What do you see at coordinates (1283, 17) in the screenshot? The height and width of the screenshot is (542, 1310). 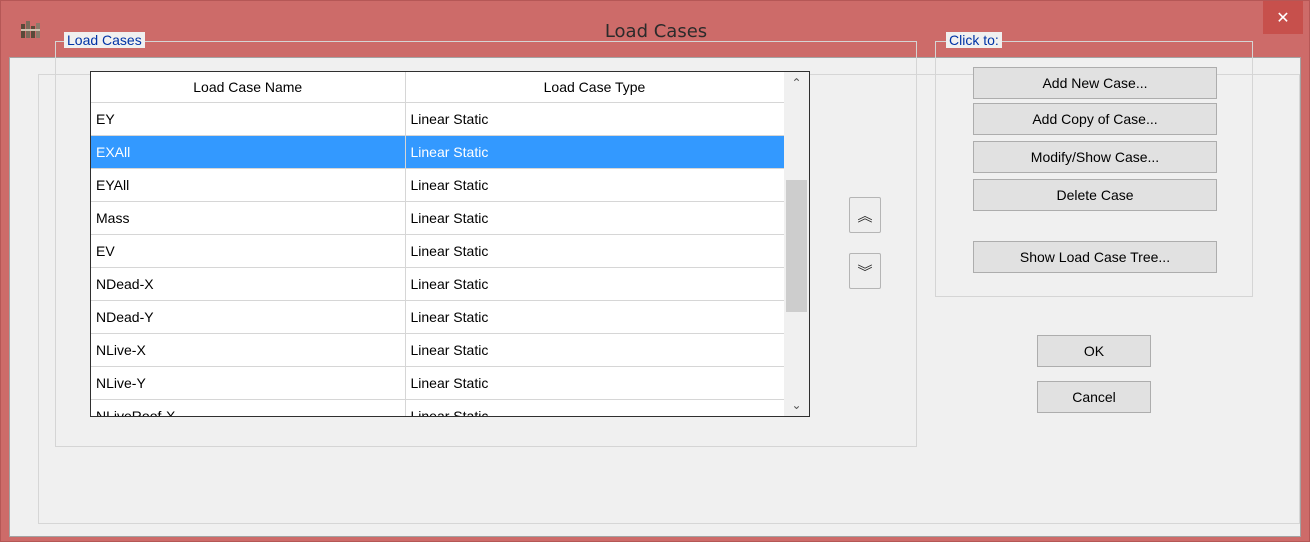 I see `close-button: ✕` at bounding box center [1283, 17].